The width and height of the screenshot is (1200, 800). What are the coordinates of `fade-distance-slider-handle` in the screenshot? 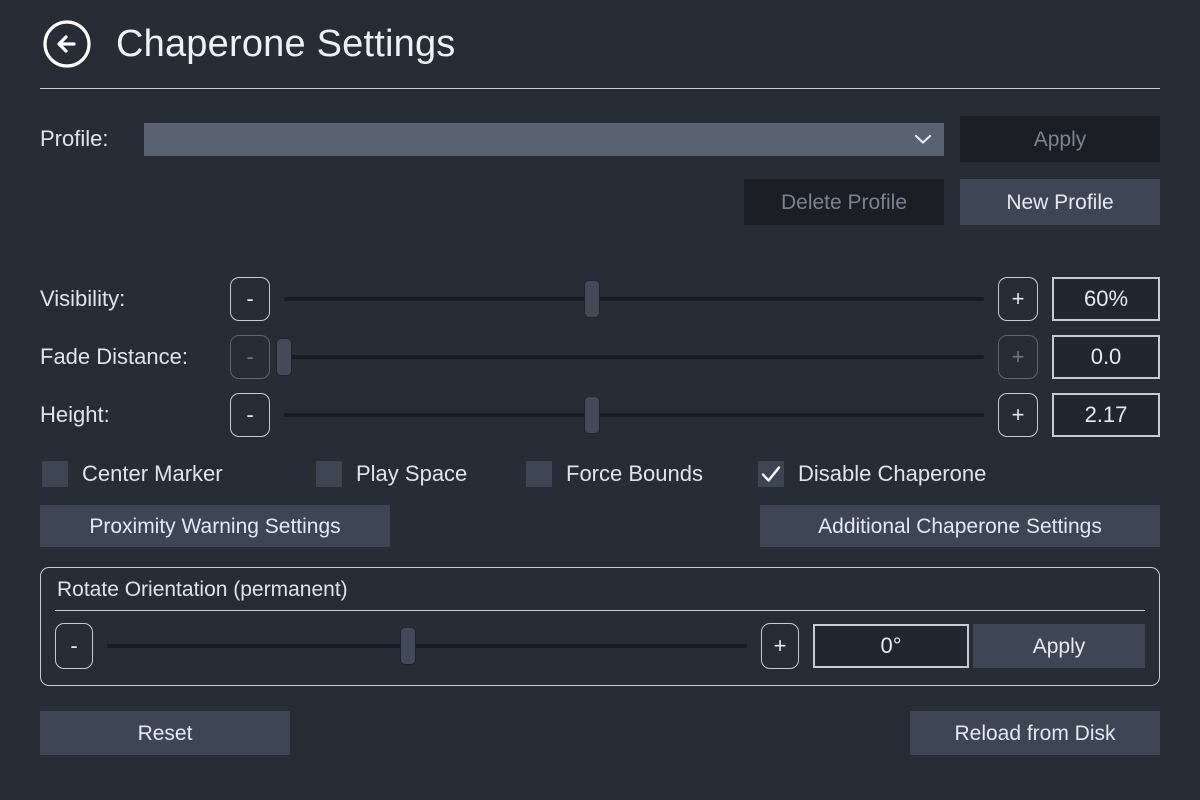 It's located at (284, 357).